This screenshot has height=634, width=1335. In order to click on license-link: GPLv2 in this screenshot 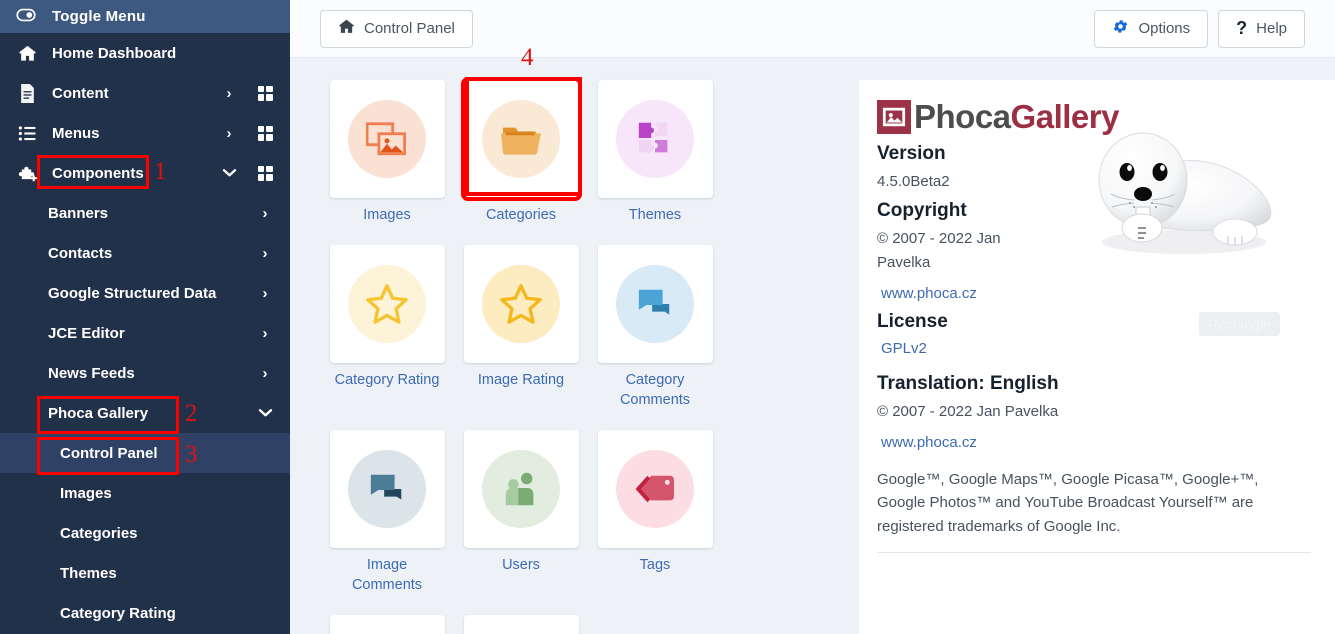, I will do `click(904, 348)`.